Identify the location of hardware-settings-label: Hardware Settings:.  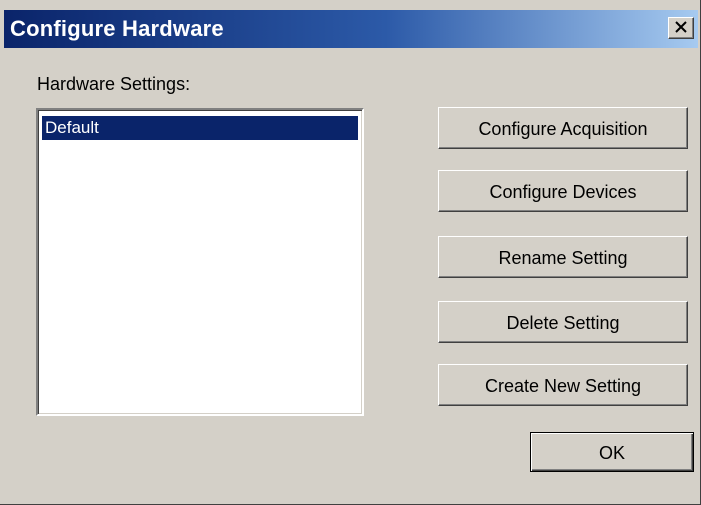
(114, 84).